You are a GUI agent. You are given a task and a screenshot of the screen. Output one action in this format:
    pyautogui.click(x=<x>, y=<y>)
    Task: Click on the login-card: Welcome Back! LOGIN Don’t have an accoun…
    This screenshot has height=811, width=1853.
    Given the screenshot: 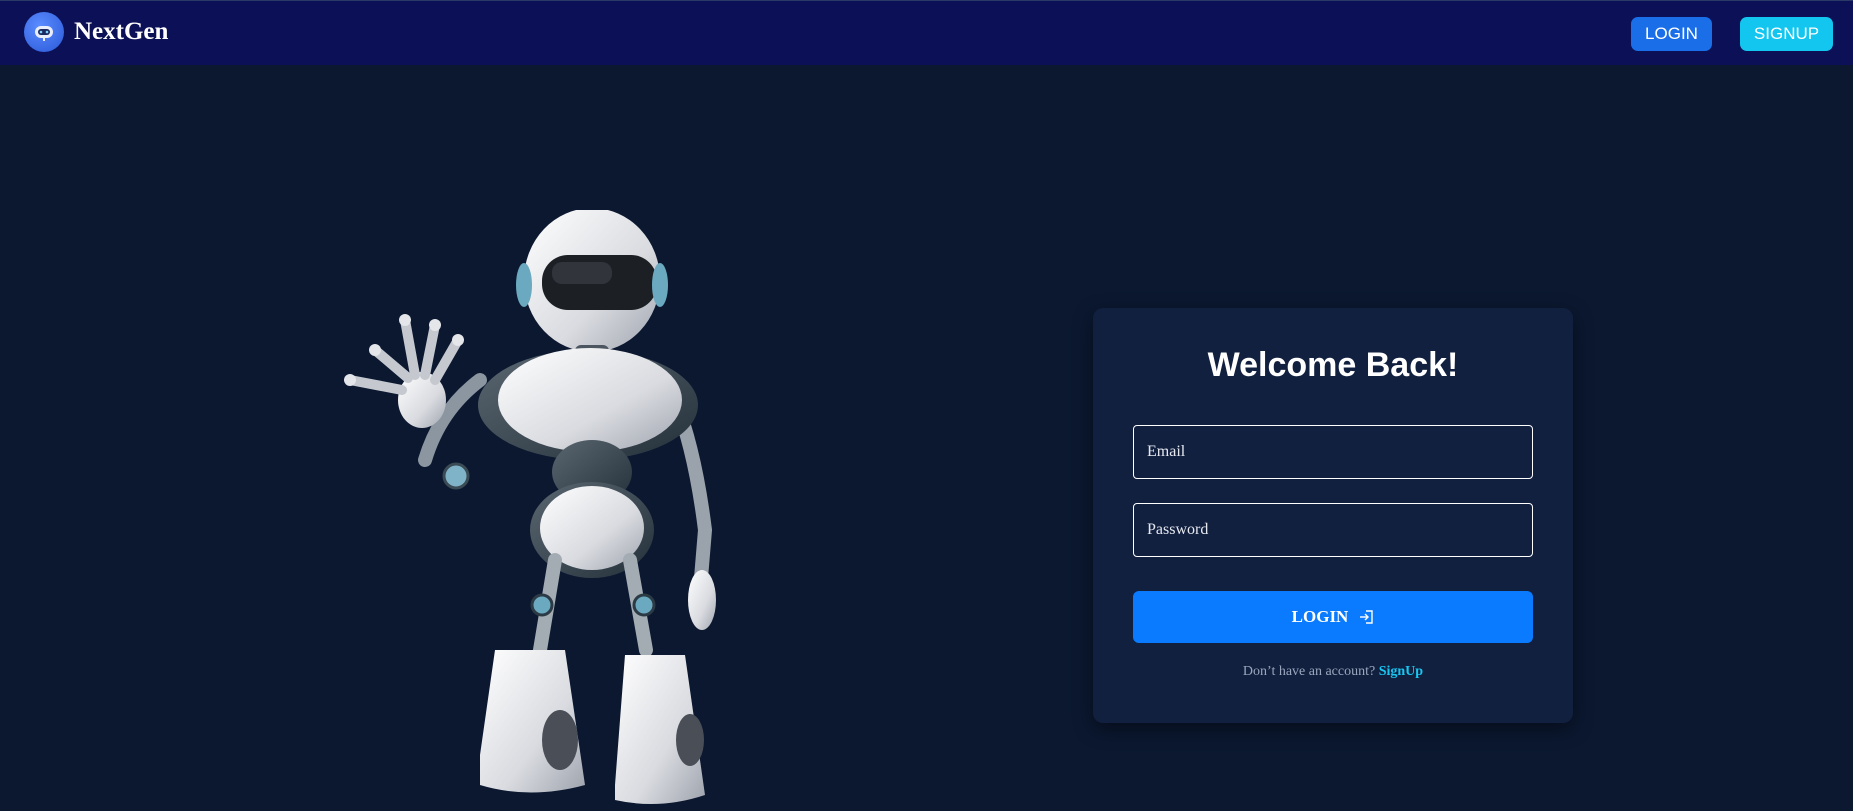 What is the action you would take?
    pyautogui.click(x=1333, y=515)
    